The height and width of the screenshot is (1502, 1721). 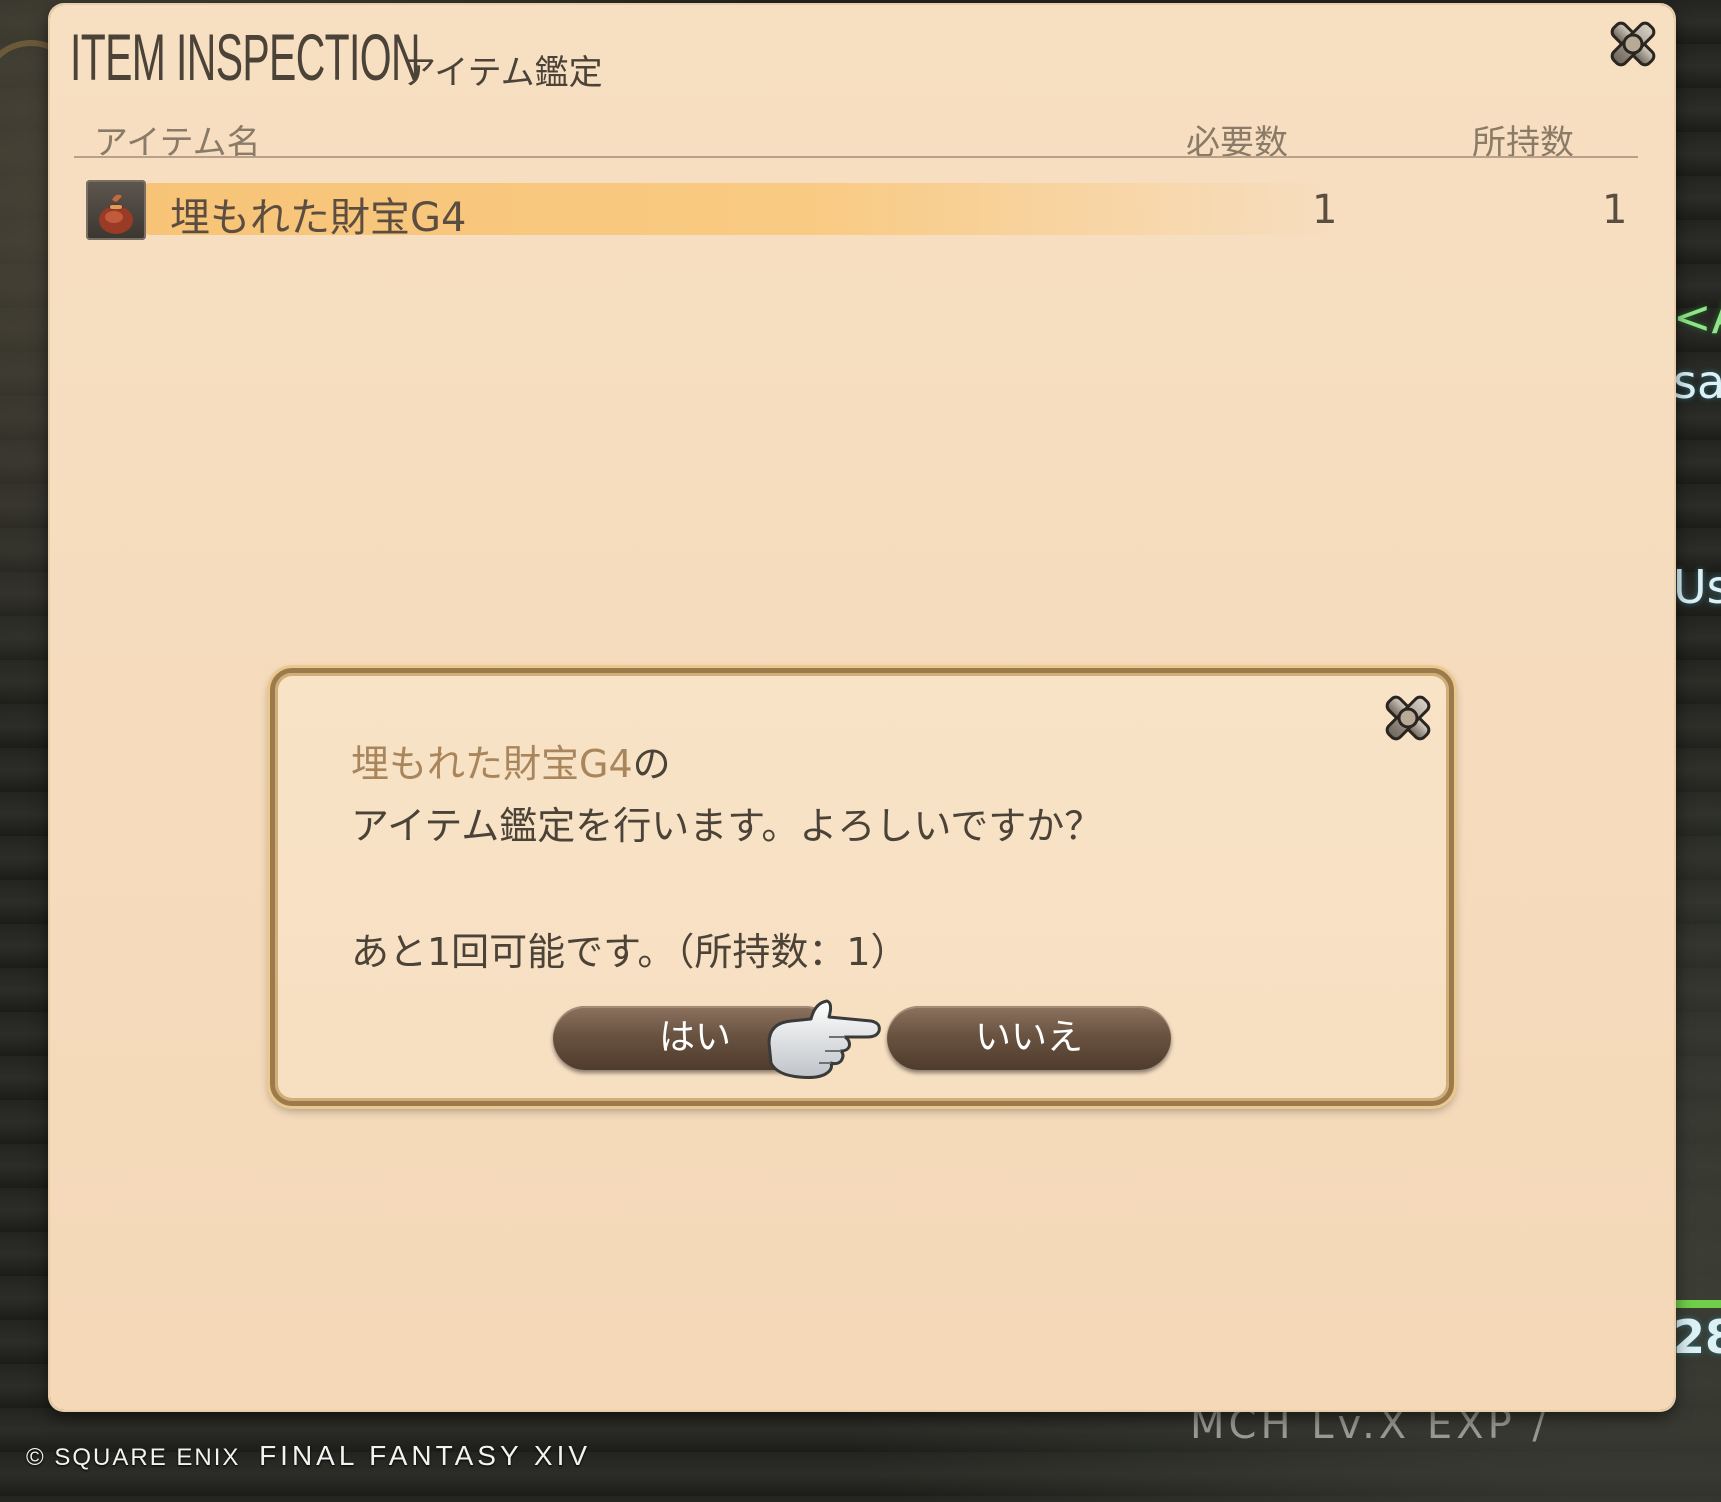 What do you see at coordinates (1697, 317) in the screenshot?
I see `background-text-1: <A` at bounding box center [1697, 317].